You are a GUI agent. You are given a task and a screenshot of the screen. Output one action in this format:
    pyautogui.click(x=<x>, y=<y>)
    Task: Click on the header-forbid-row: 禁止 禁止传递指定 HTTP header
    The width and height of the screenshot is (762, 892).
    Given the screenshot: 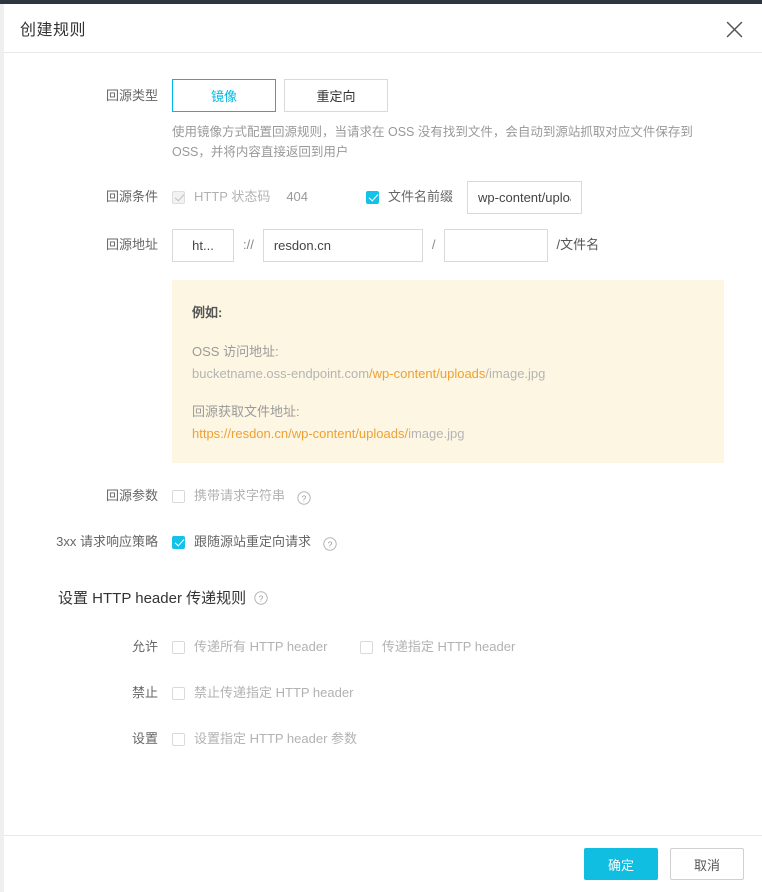 What is the action you would take?
    pyautogui.click(x=383, y=693)
    